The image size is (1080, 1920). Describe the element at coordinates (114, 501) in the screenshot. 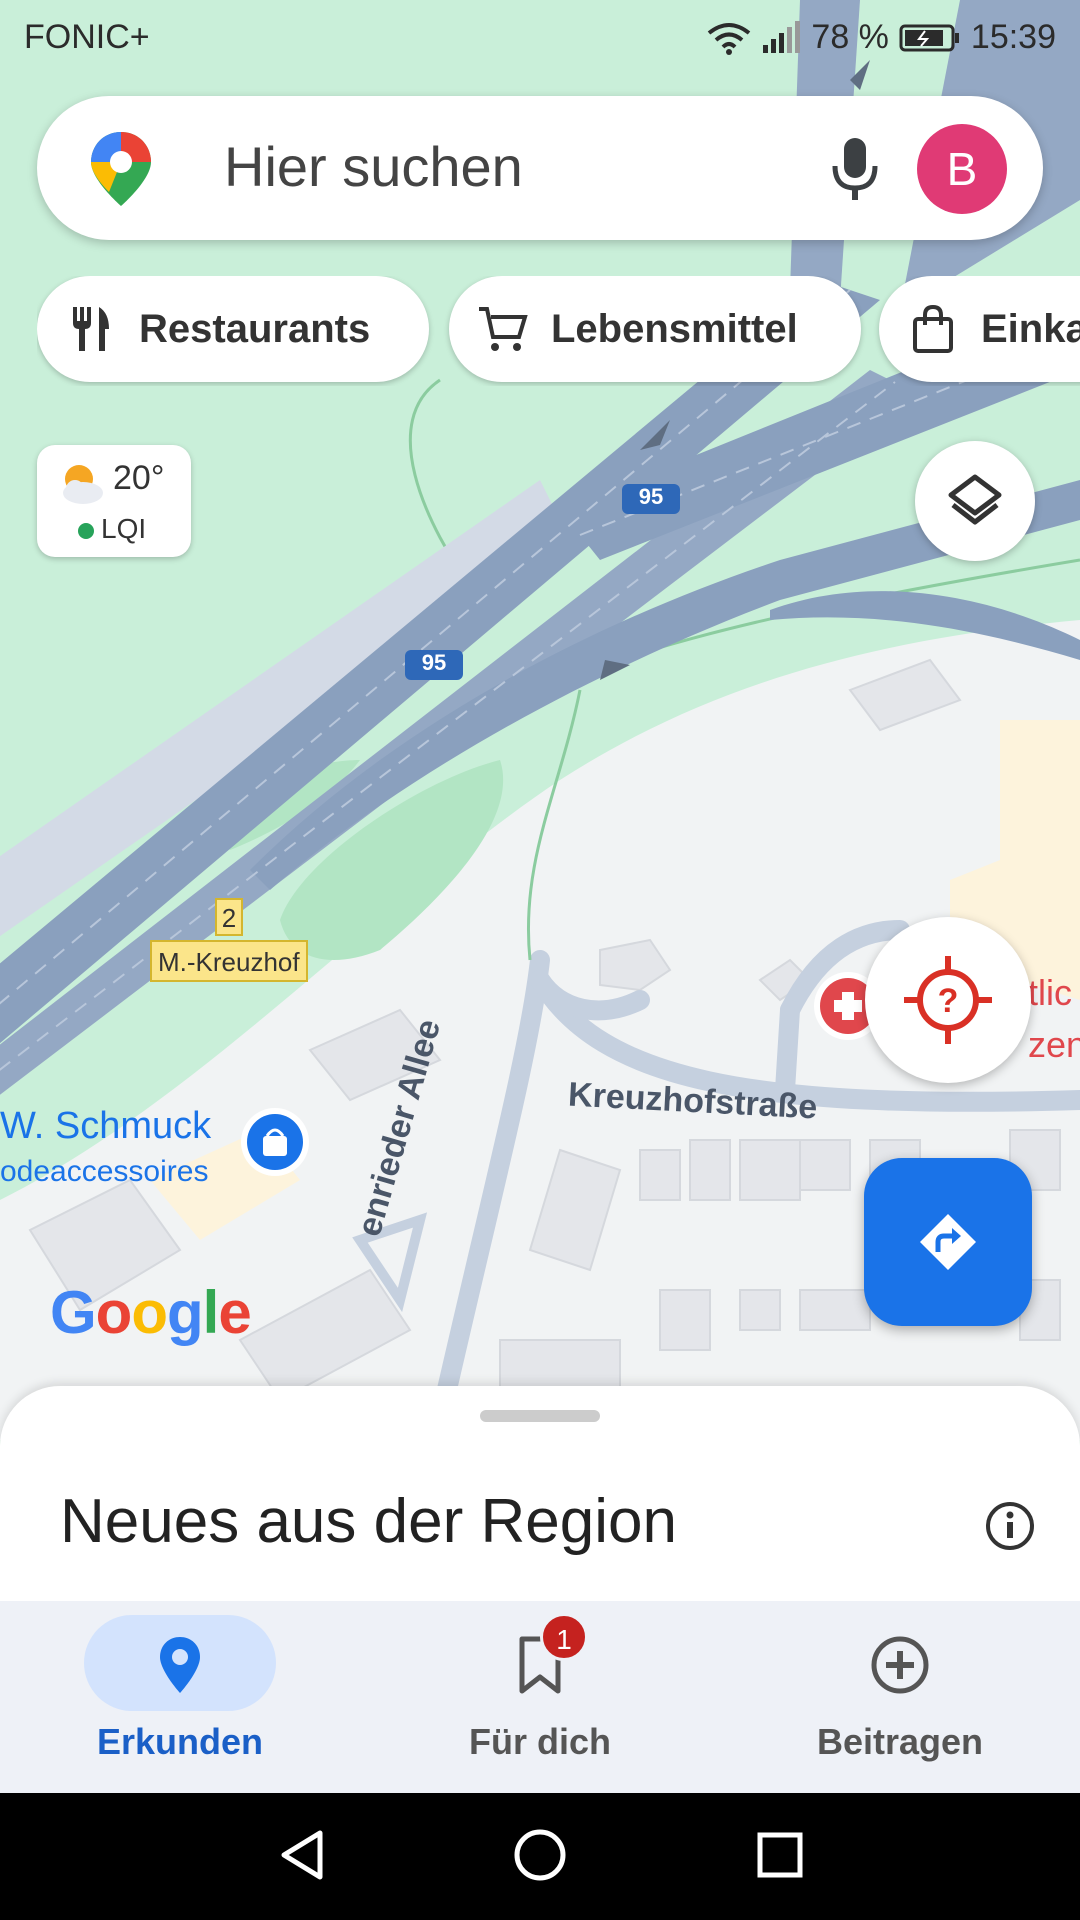

I see `weather-widget: 20° LQI` at that location.